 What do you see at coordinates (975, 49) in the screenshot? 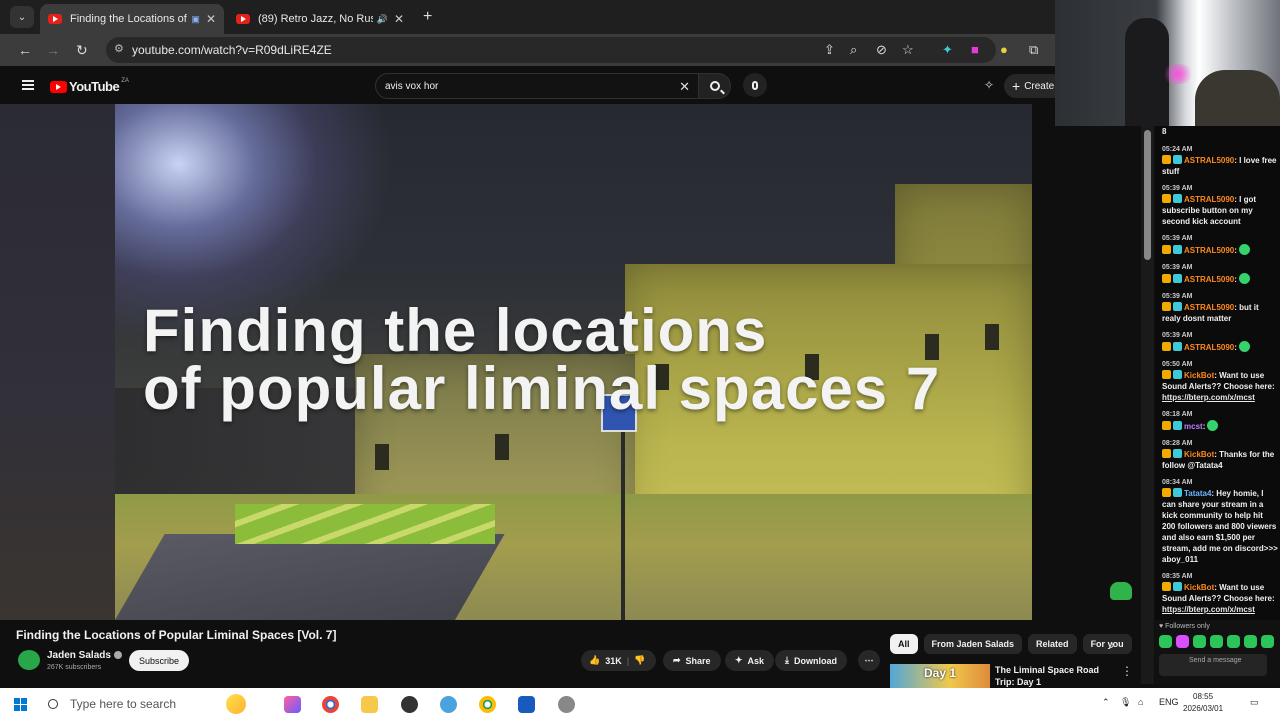
I see `extension-icon: ■` at bounding box center [975, 49].